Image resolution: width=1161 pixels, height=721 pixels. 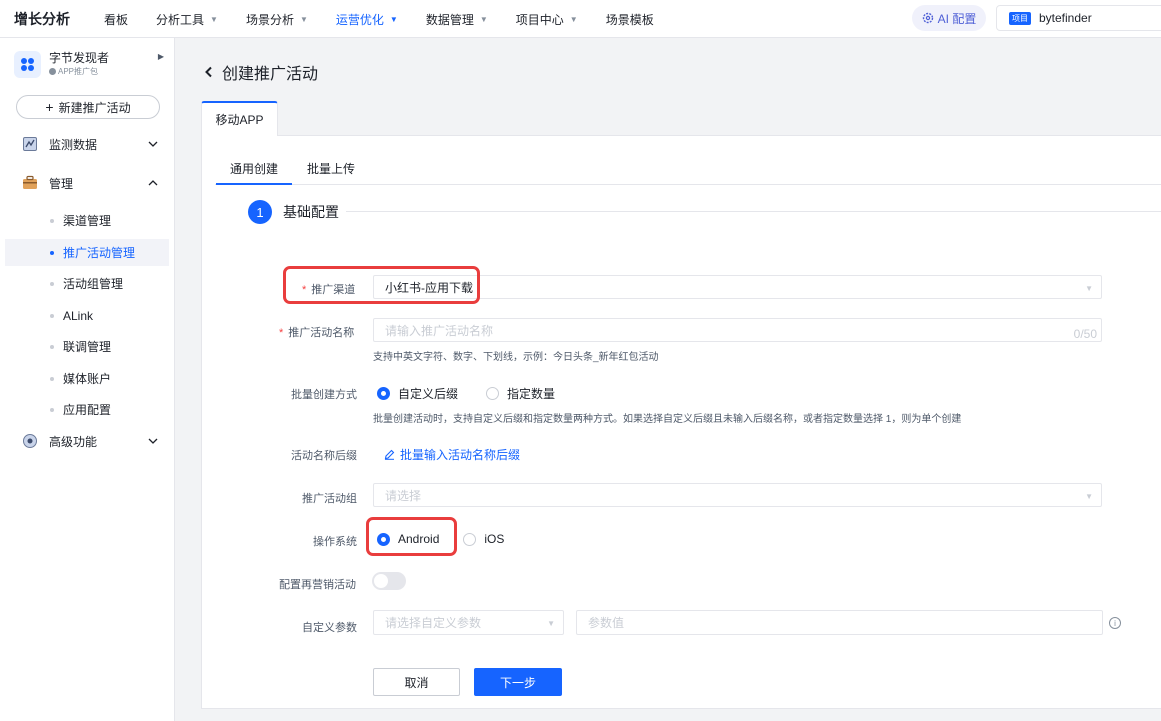 What do you see at coordinates (460, 455) in the screenshot?
I see `batch-suffix-link-text: 批量输入活动名称后缀` at bounding box center [460, 455].